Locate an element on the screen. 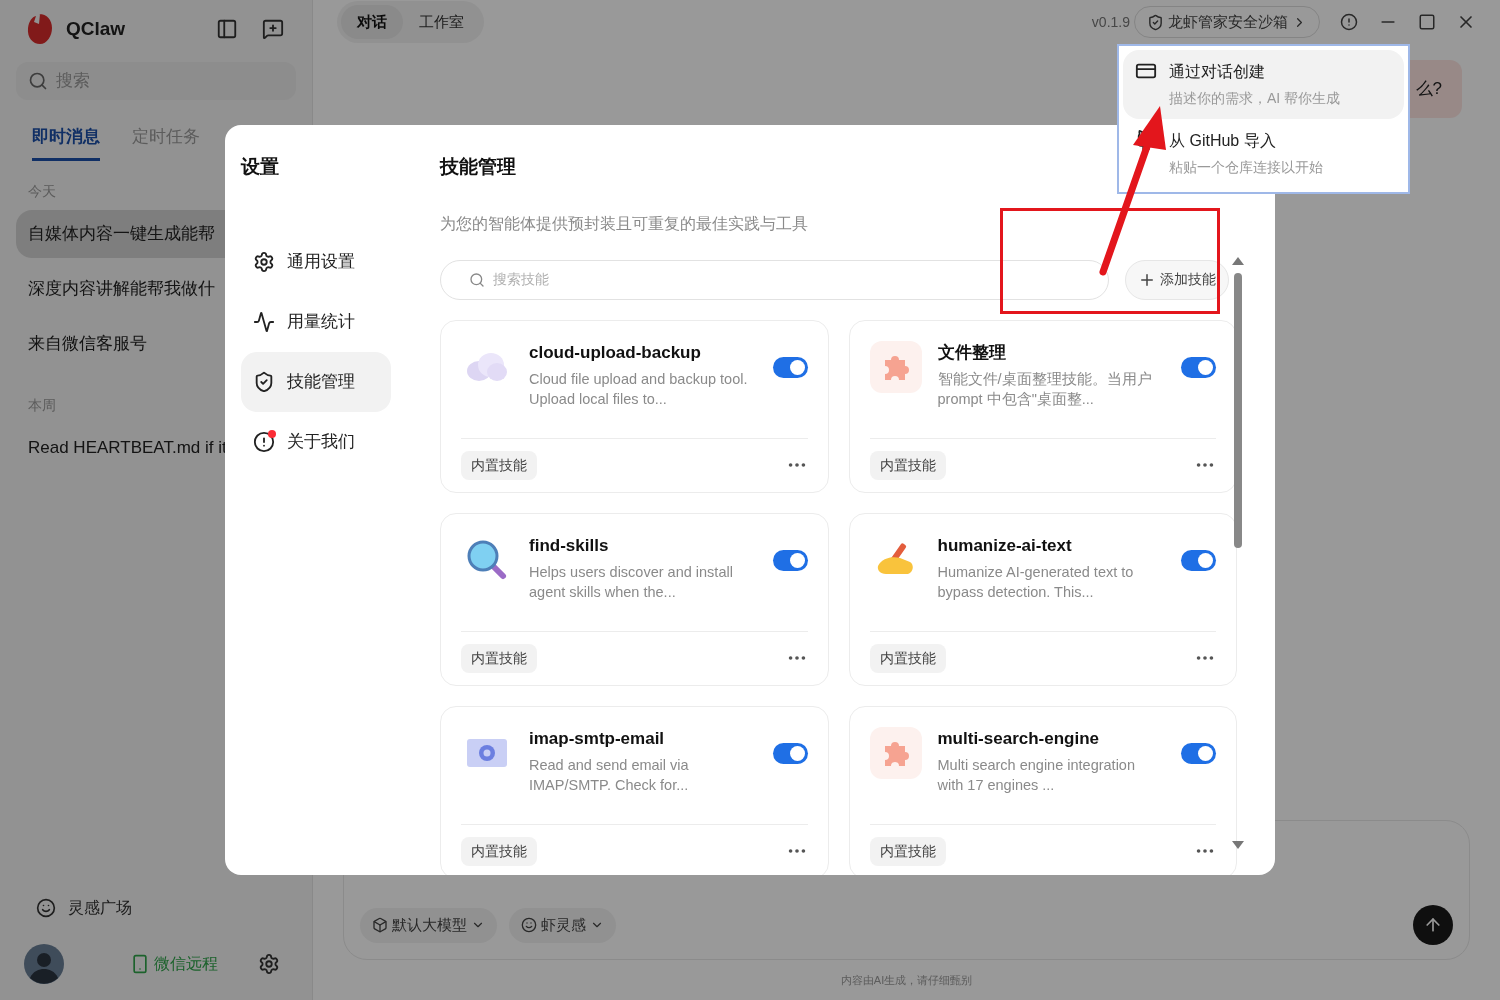 The height and width of the screenshot is (1000, 1500). new-chat-icon is located at coordinates (273, 29).